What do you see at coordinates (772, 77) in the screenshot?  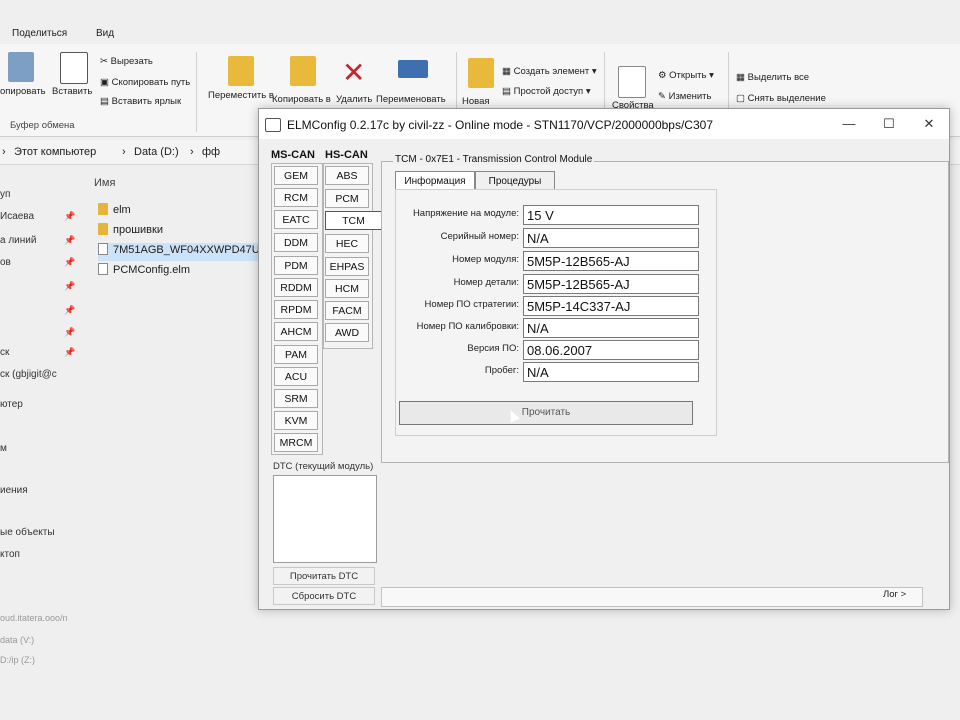 I see `select-all-button: ▦ Выделить все` at bounding box center [772, 77].